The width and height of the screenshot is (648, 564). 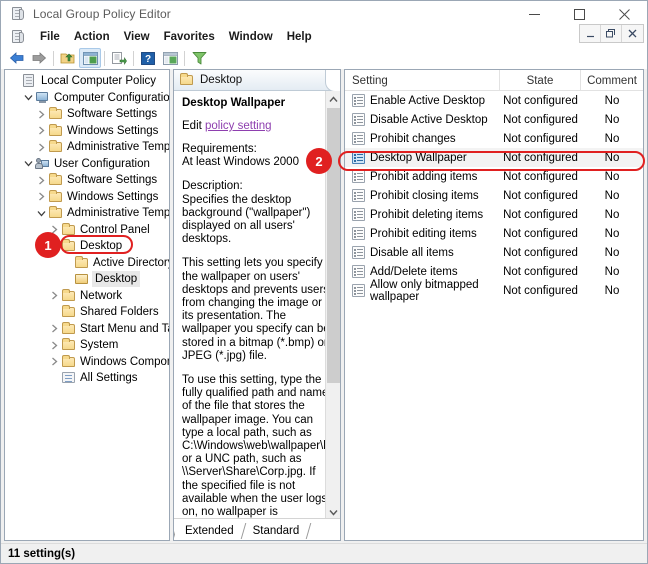 I want to click on folder-icon, so click(x=56, y=213).